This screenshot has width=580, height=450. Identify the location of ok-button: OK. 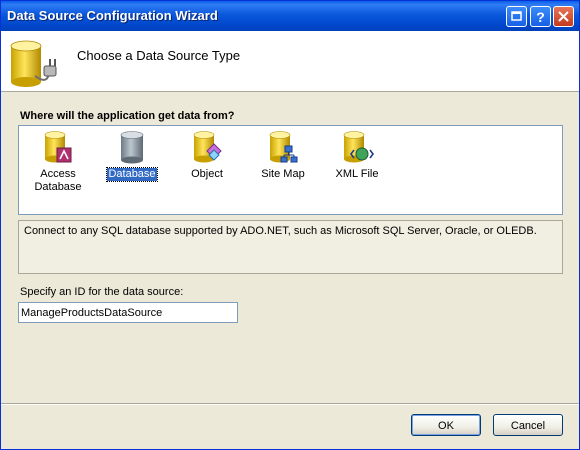
(446, 425).